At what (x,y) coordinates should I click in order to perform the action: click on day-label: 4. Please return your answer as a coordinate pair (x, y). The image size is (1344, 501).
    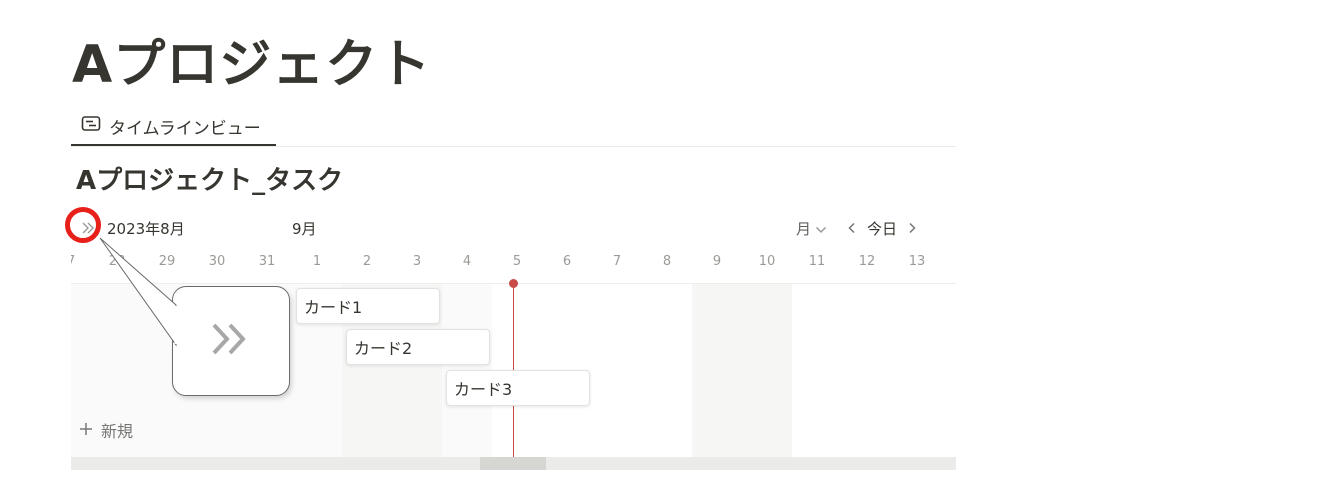
    Looking at the image, I should click on (467, 261).